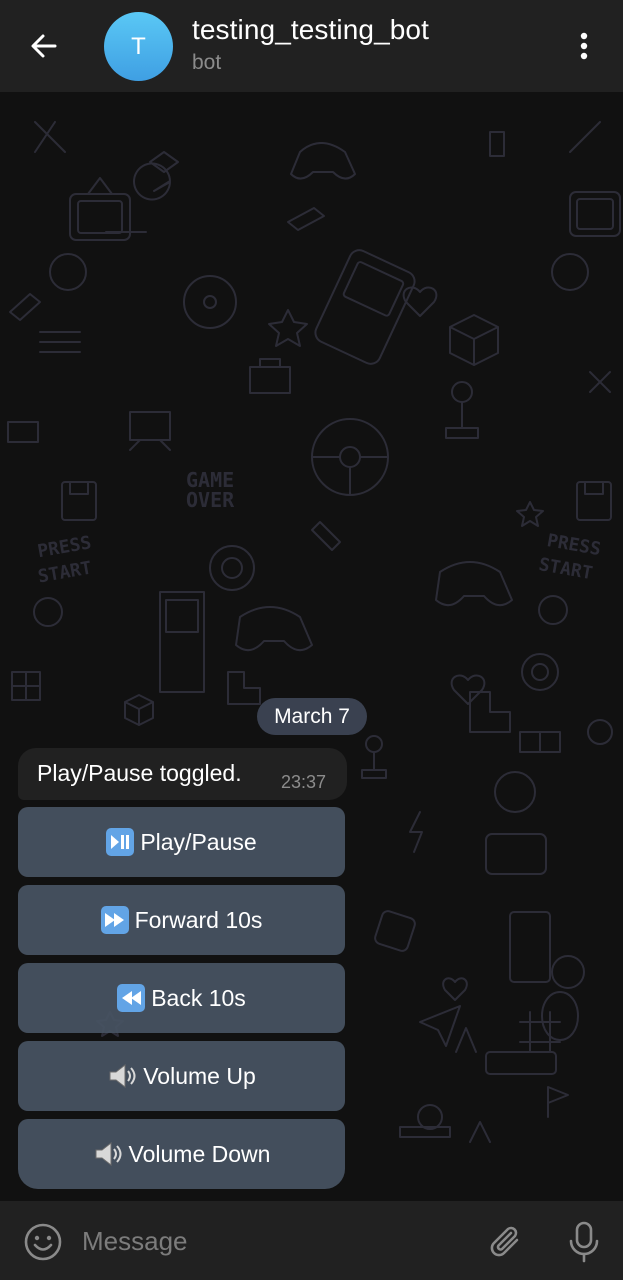 The image size is (623, 1280). I want to click on paperclip-icon, so click(504, 1241).